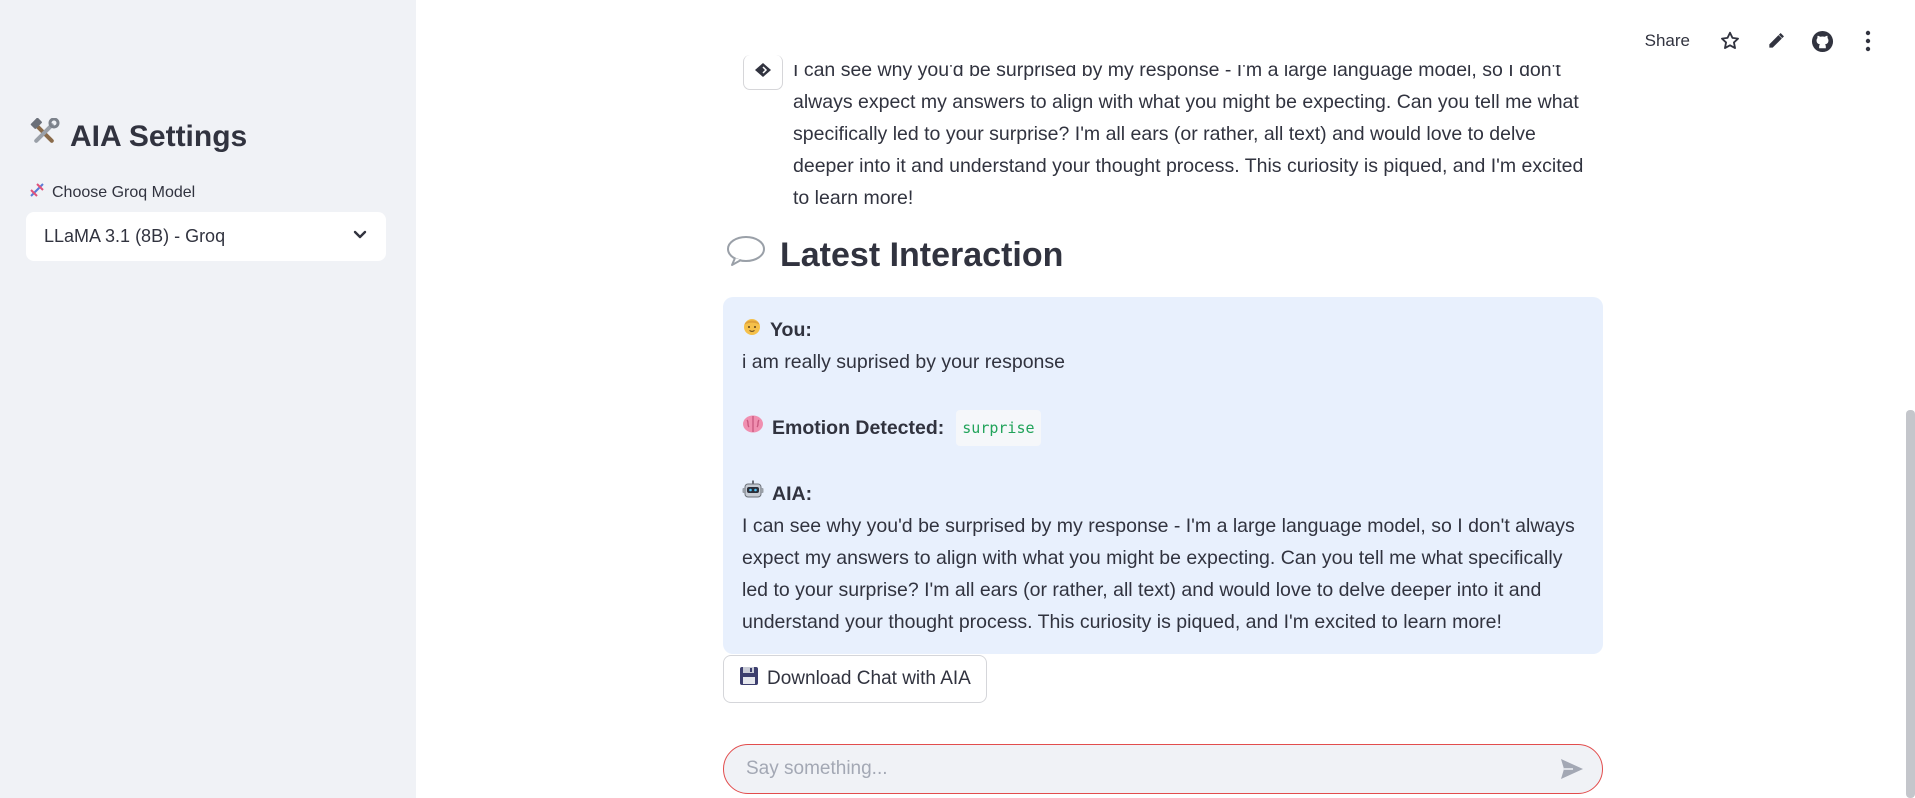 This screenshot has height=798, width=1915. I want to click on main-scrollbar, so click(1910, 604).